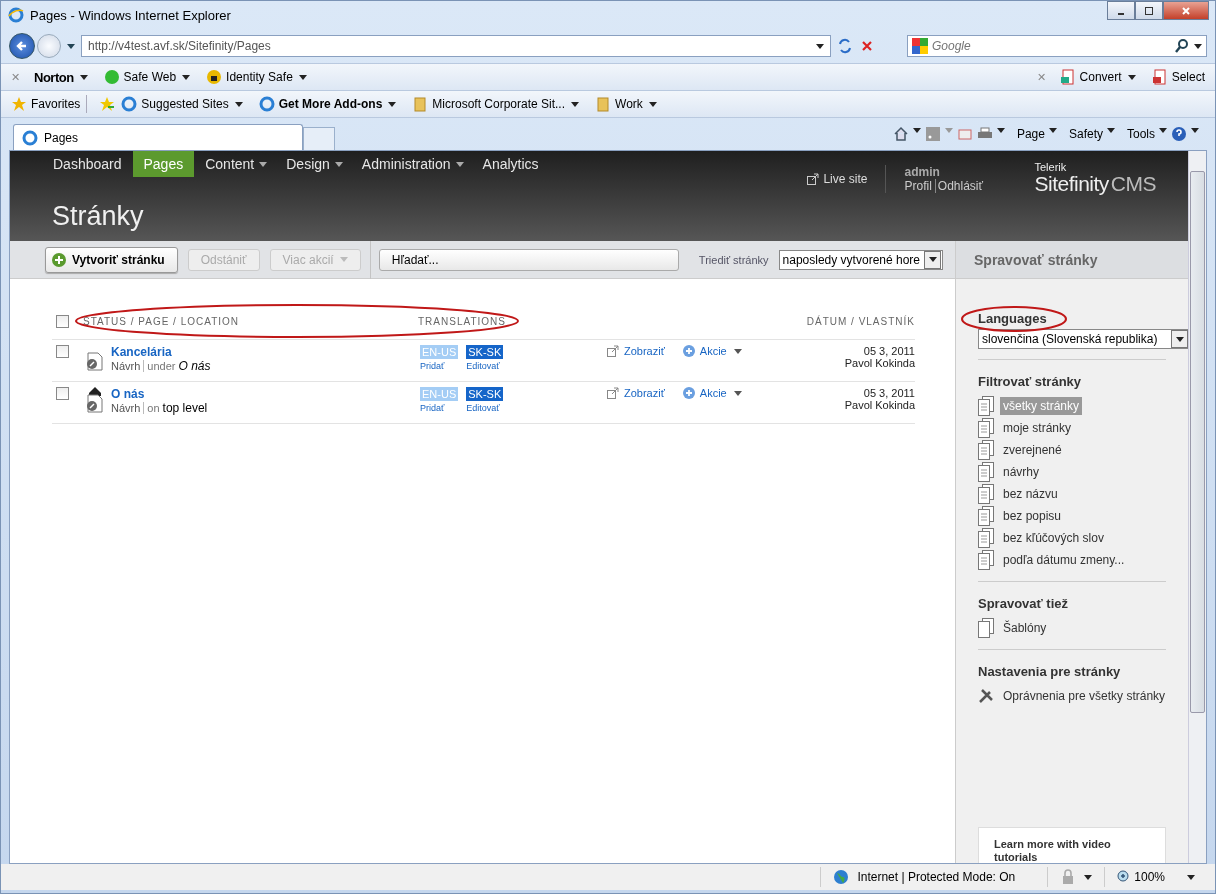 The width and height of the screenshot is (1216, 894). I want to click on command-menu: Safety, so click(1085, 134).